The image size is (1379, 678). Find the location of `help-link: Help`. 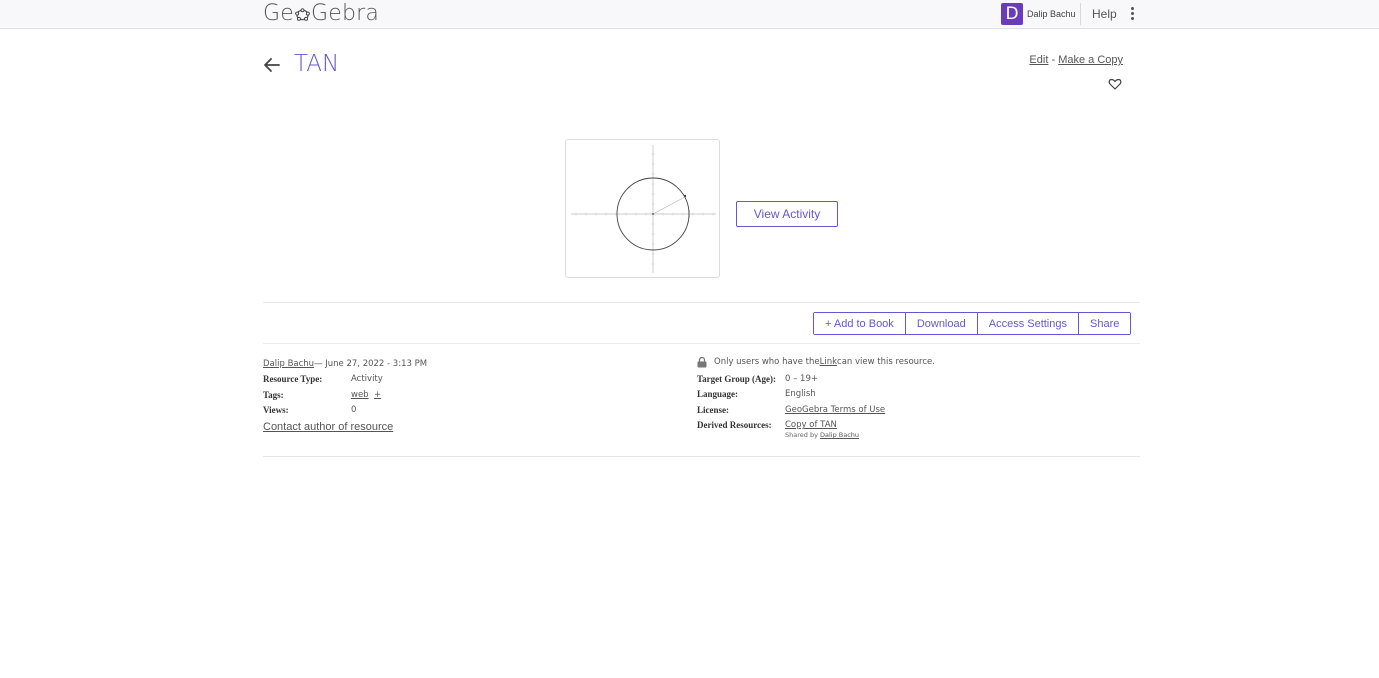

help-link: Help is located at coordinates (1104, 14).